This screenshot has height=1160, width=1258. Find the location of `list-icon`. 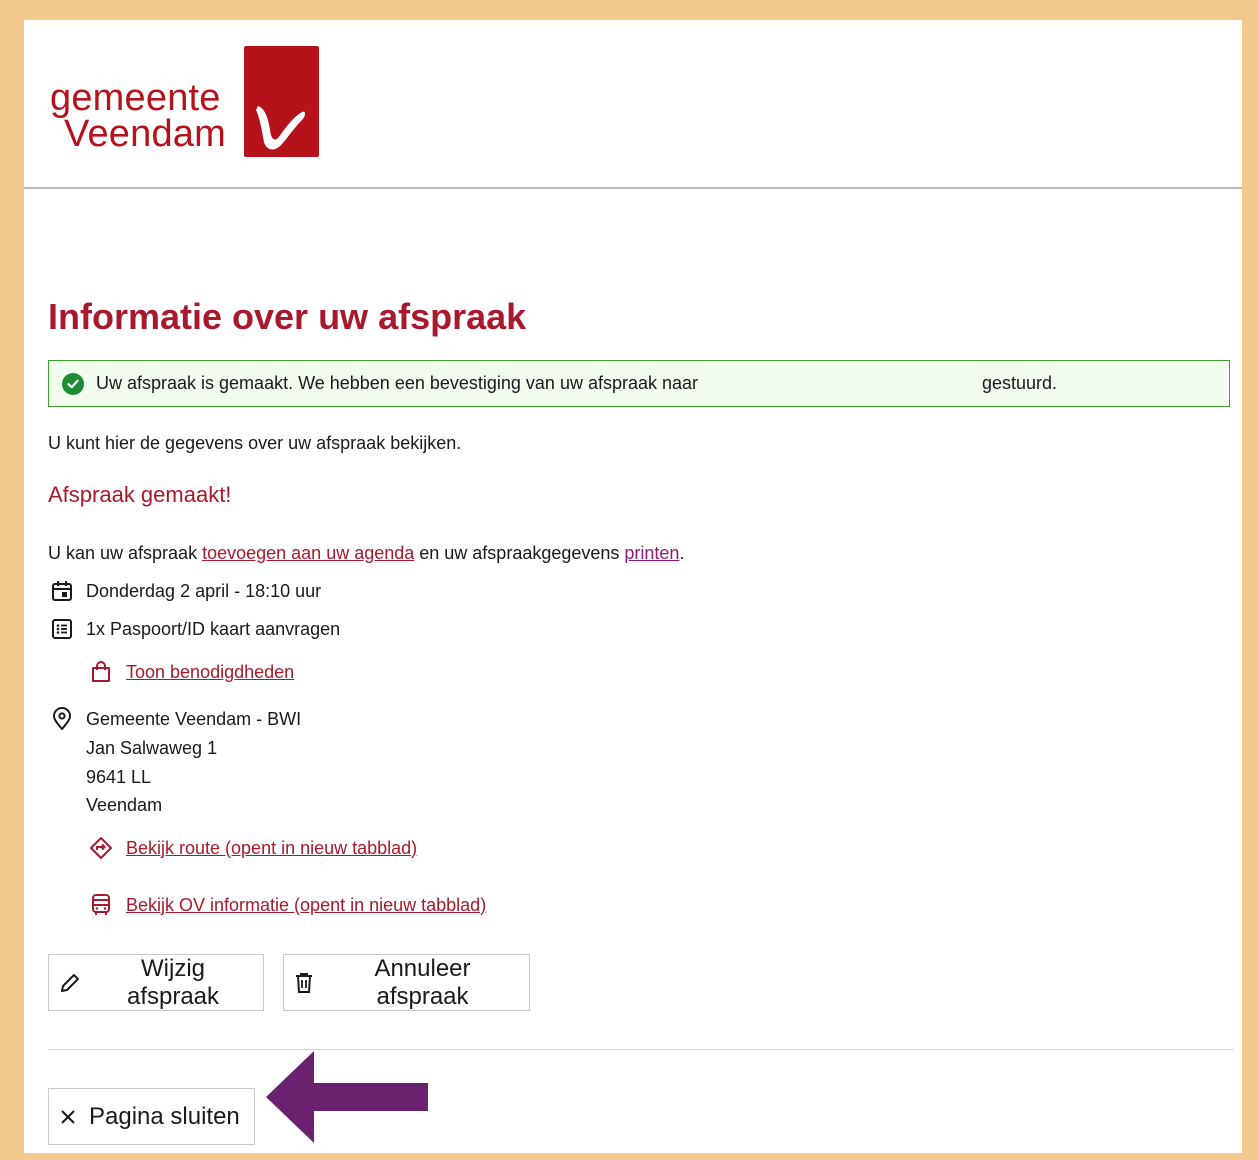

list-icon is located at coordinates (62, 629).